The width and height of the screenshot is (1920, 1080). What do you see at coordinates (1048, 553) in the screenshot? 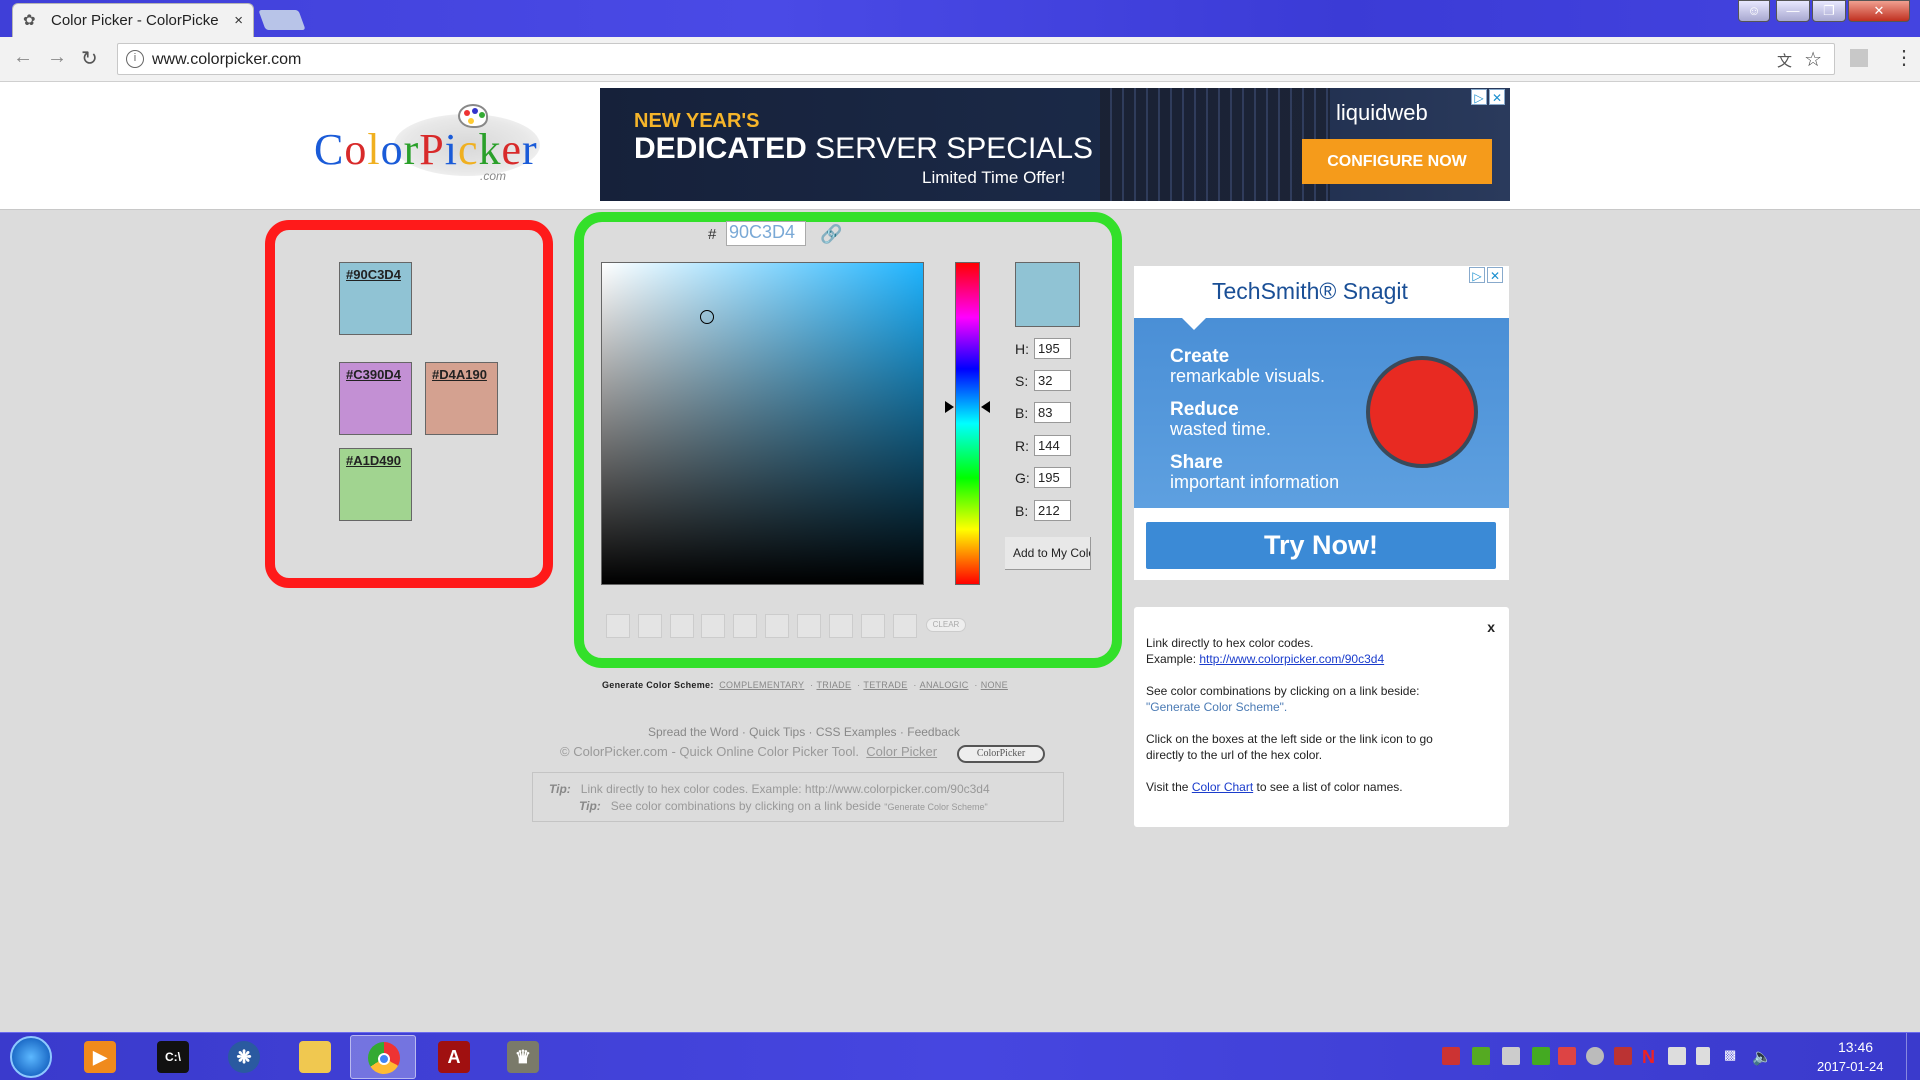
I see `add-to-my-colors-button: Add to My Colo` at bounding box center [1048, 553].